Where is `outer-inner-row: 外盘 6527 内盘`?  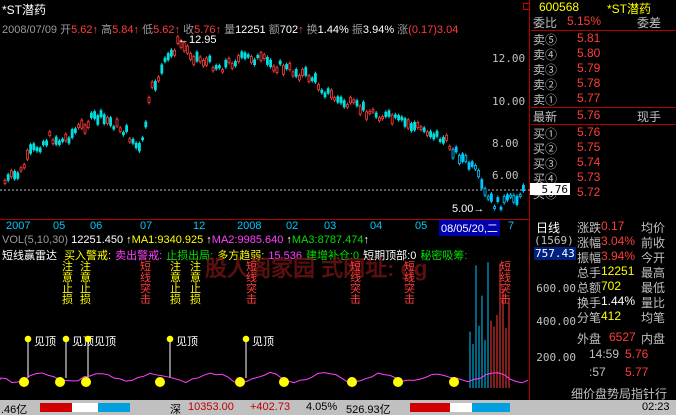 outer-inner-row: 外盘 6527 内盘 is located at coordinates (603, 338).